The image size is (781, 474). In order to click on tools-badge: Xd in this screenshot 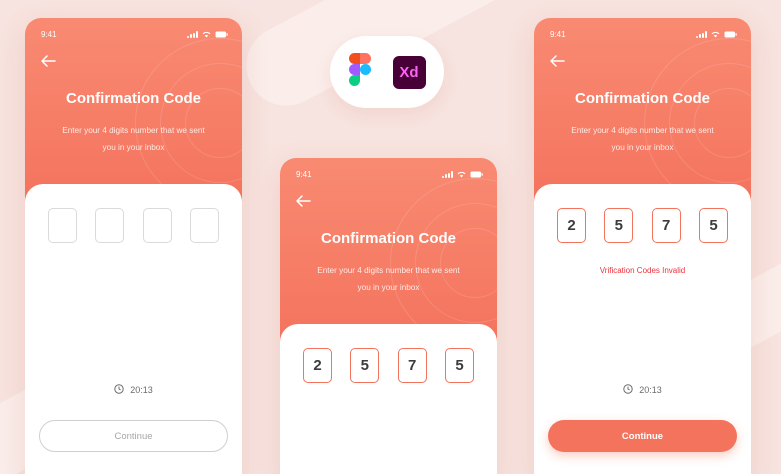, I will do `click(387, 72)`.